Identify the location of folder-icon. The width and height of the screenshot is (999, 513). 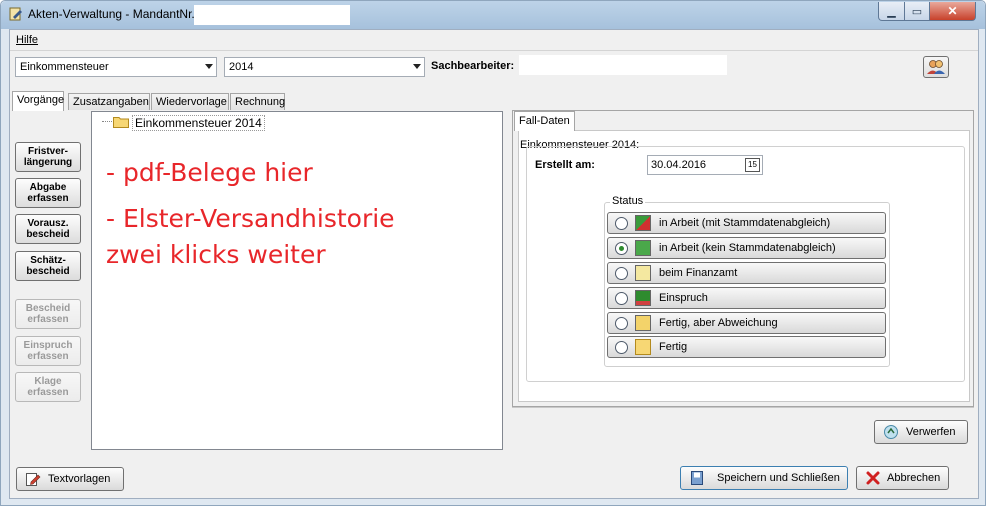
(121, 122).